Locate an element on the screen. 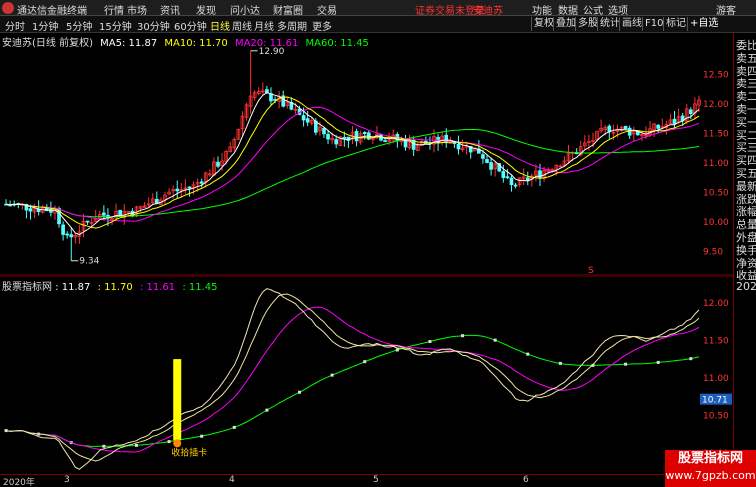  period-60min: 60分钟 is located at coordinates (190, 25).